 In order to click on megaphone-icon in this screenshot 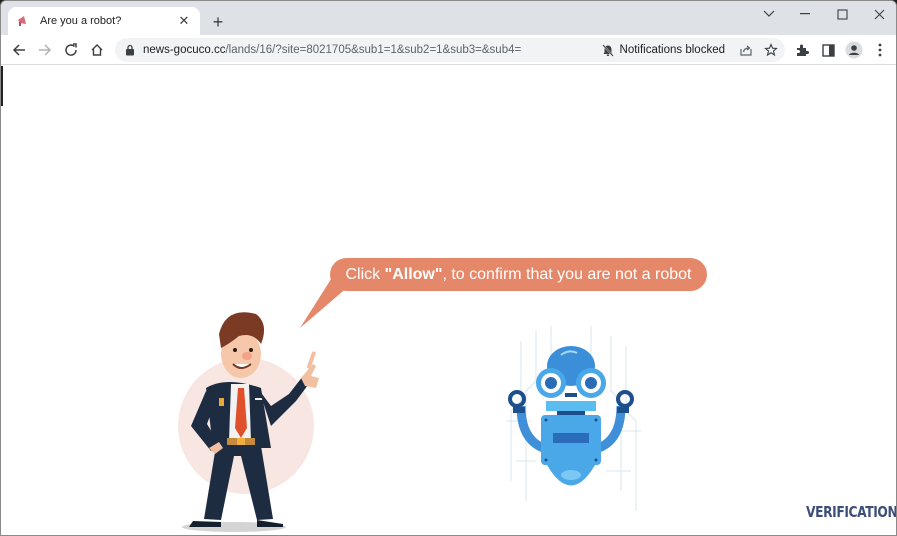, I will do `click(23, 21)`.